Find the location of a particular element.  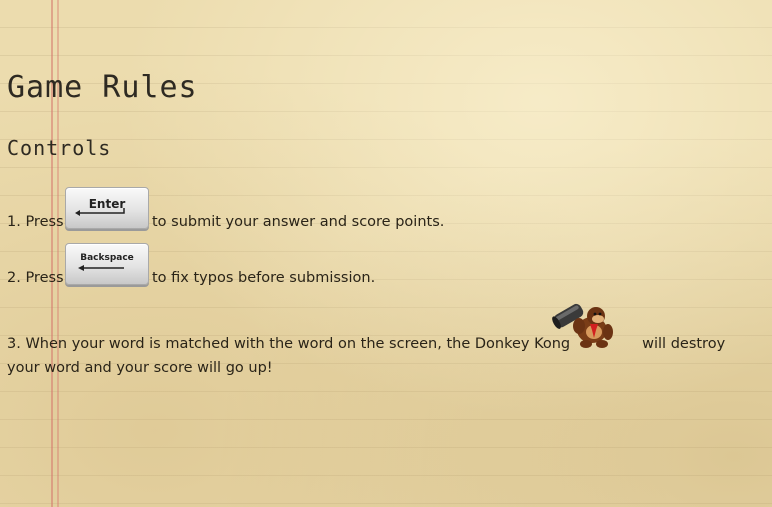

page-title: Game Rules is located at coordinates (102, 87).